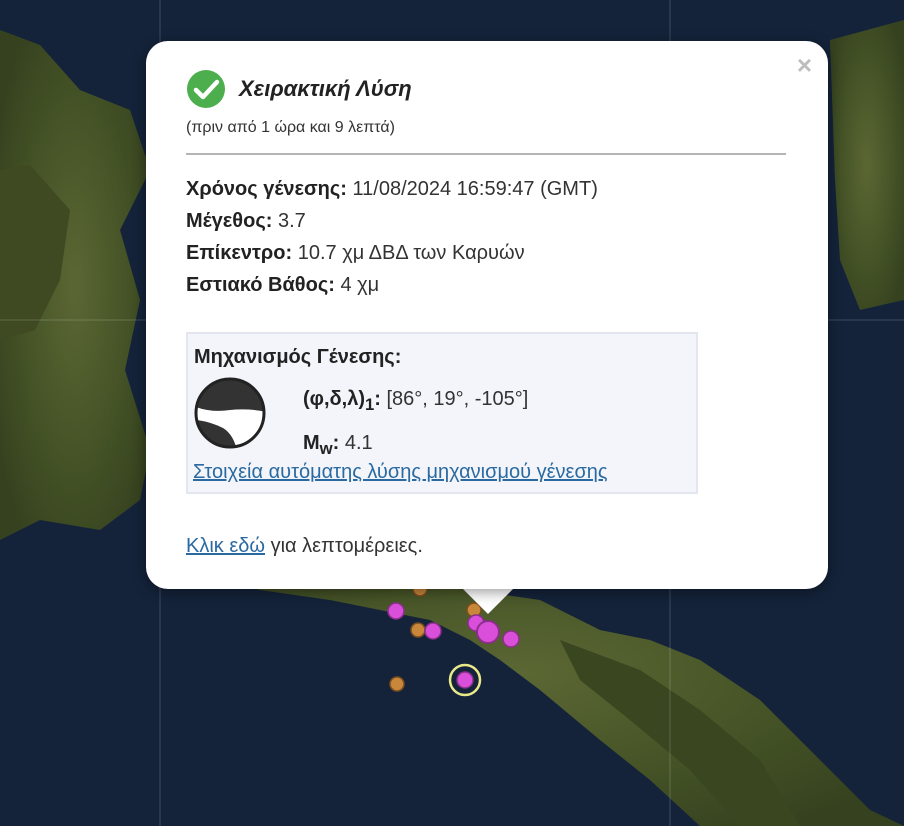  I want to click on magnitude-value: 3.7, so click(291, 221).